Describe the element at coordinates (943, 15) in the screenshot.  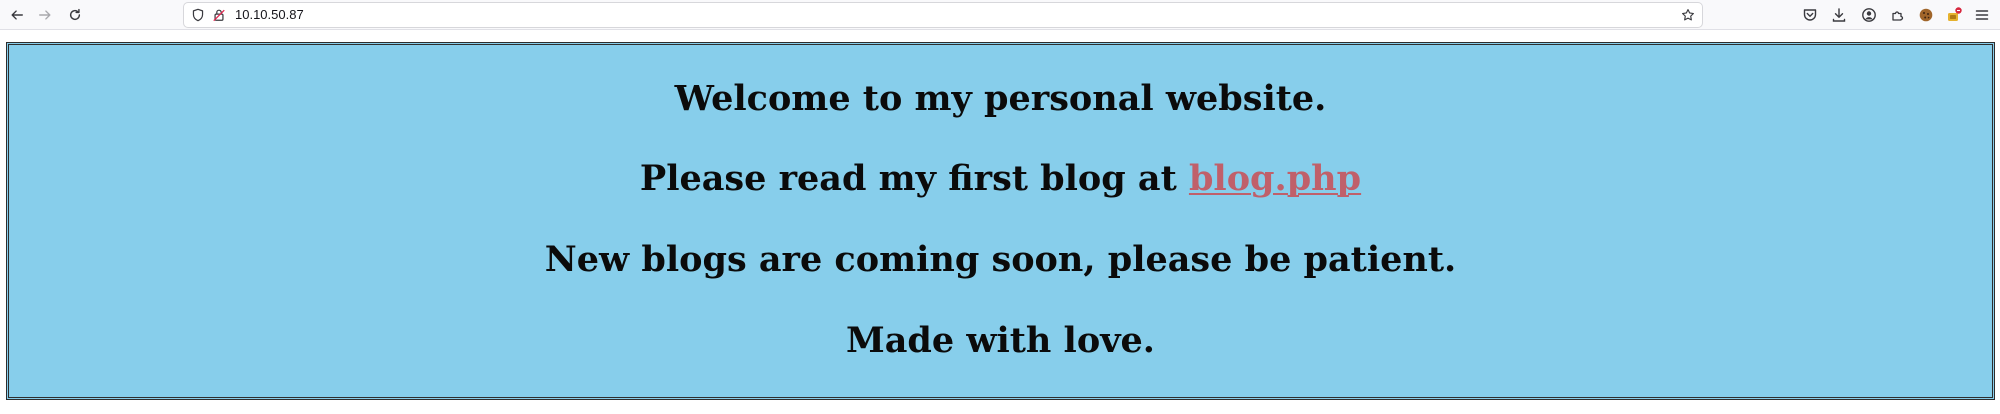
I see `address-bar: 10.10.50.87` at that location.